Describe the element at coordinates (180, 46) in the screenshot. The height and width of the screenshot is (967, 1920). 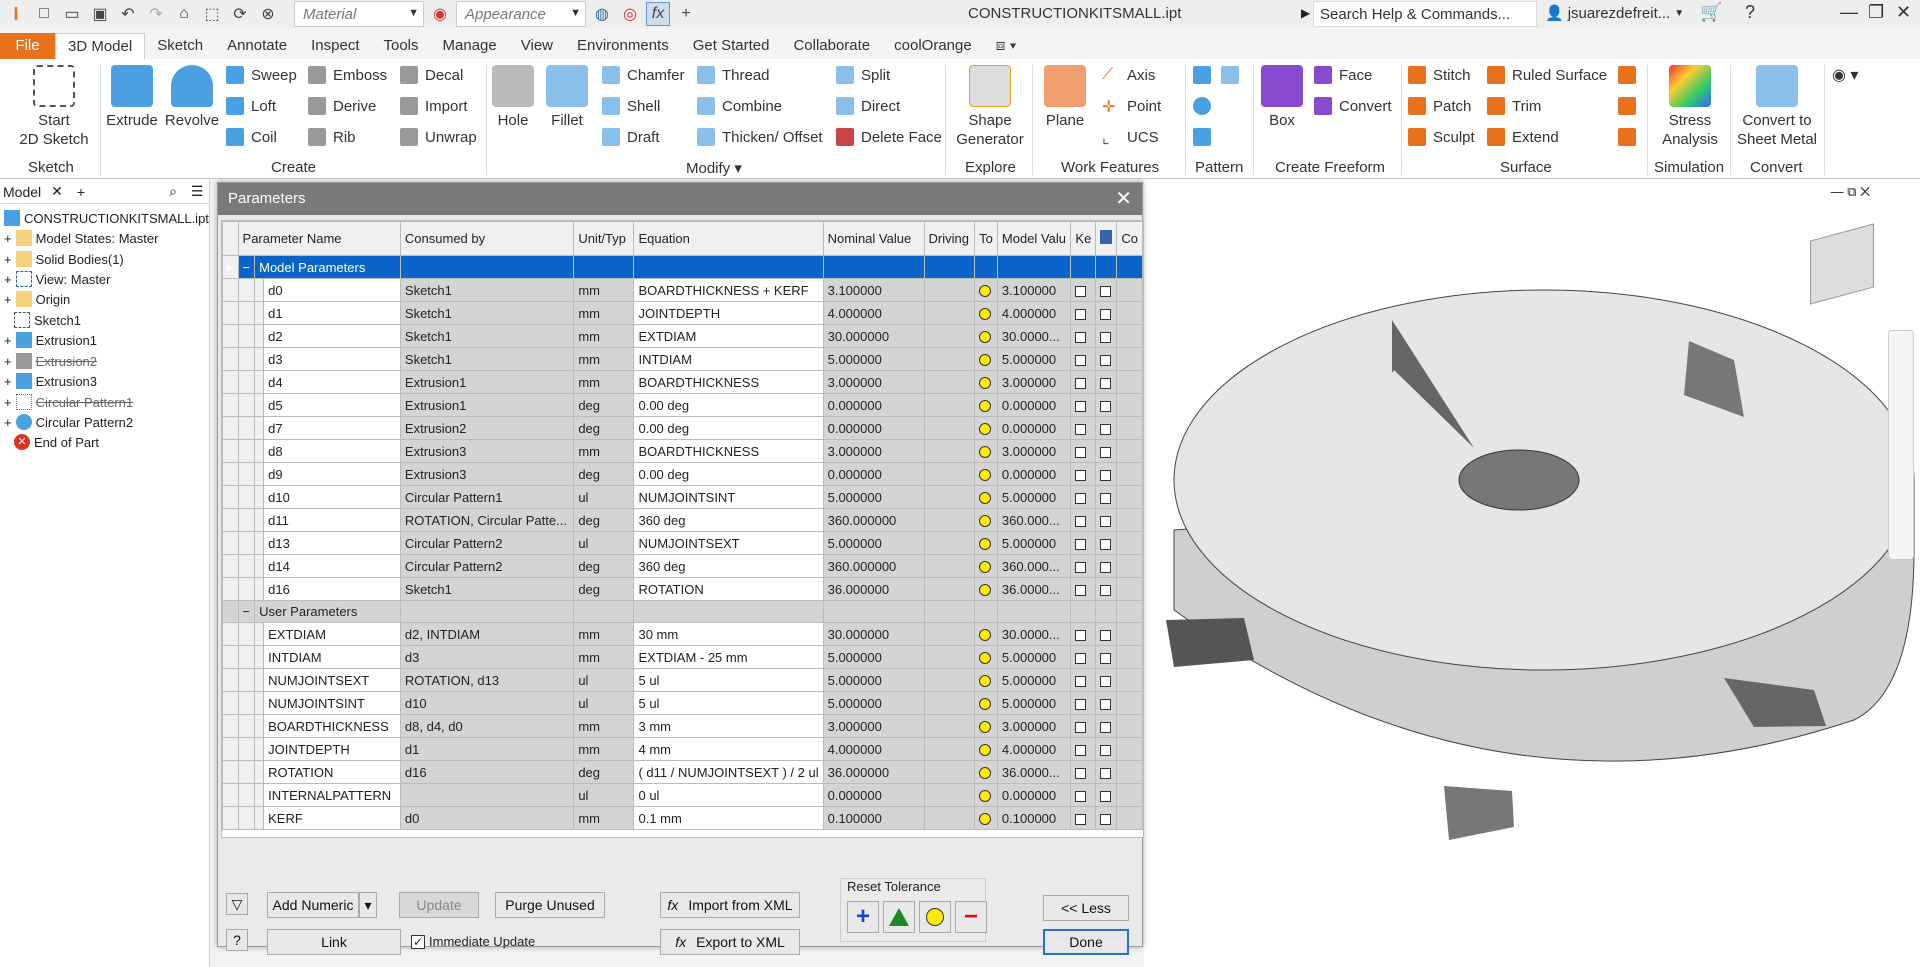
I see `tab-sketch: Sketch` at that location.